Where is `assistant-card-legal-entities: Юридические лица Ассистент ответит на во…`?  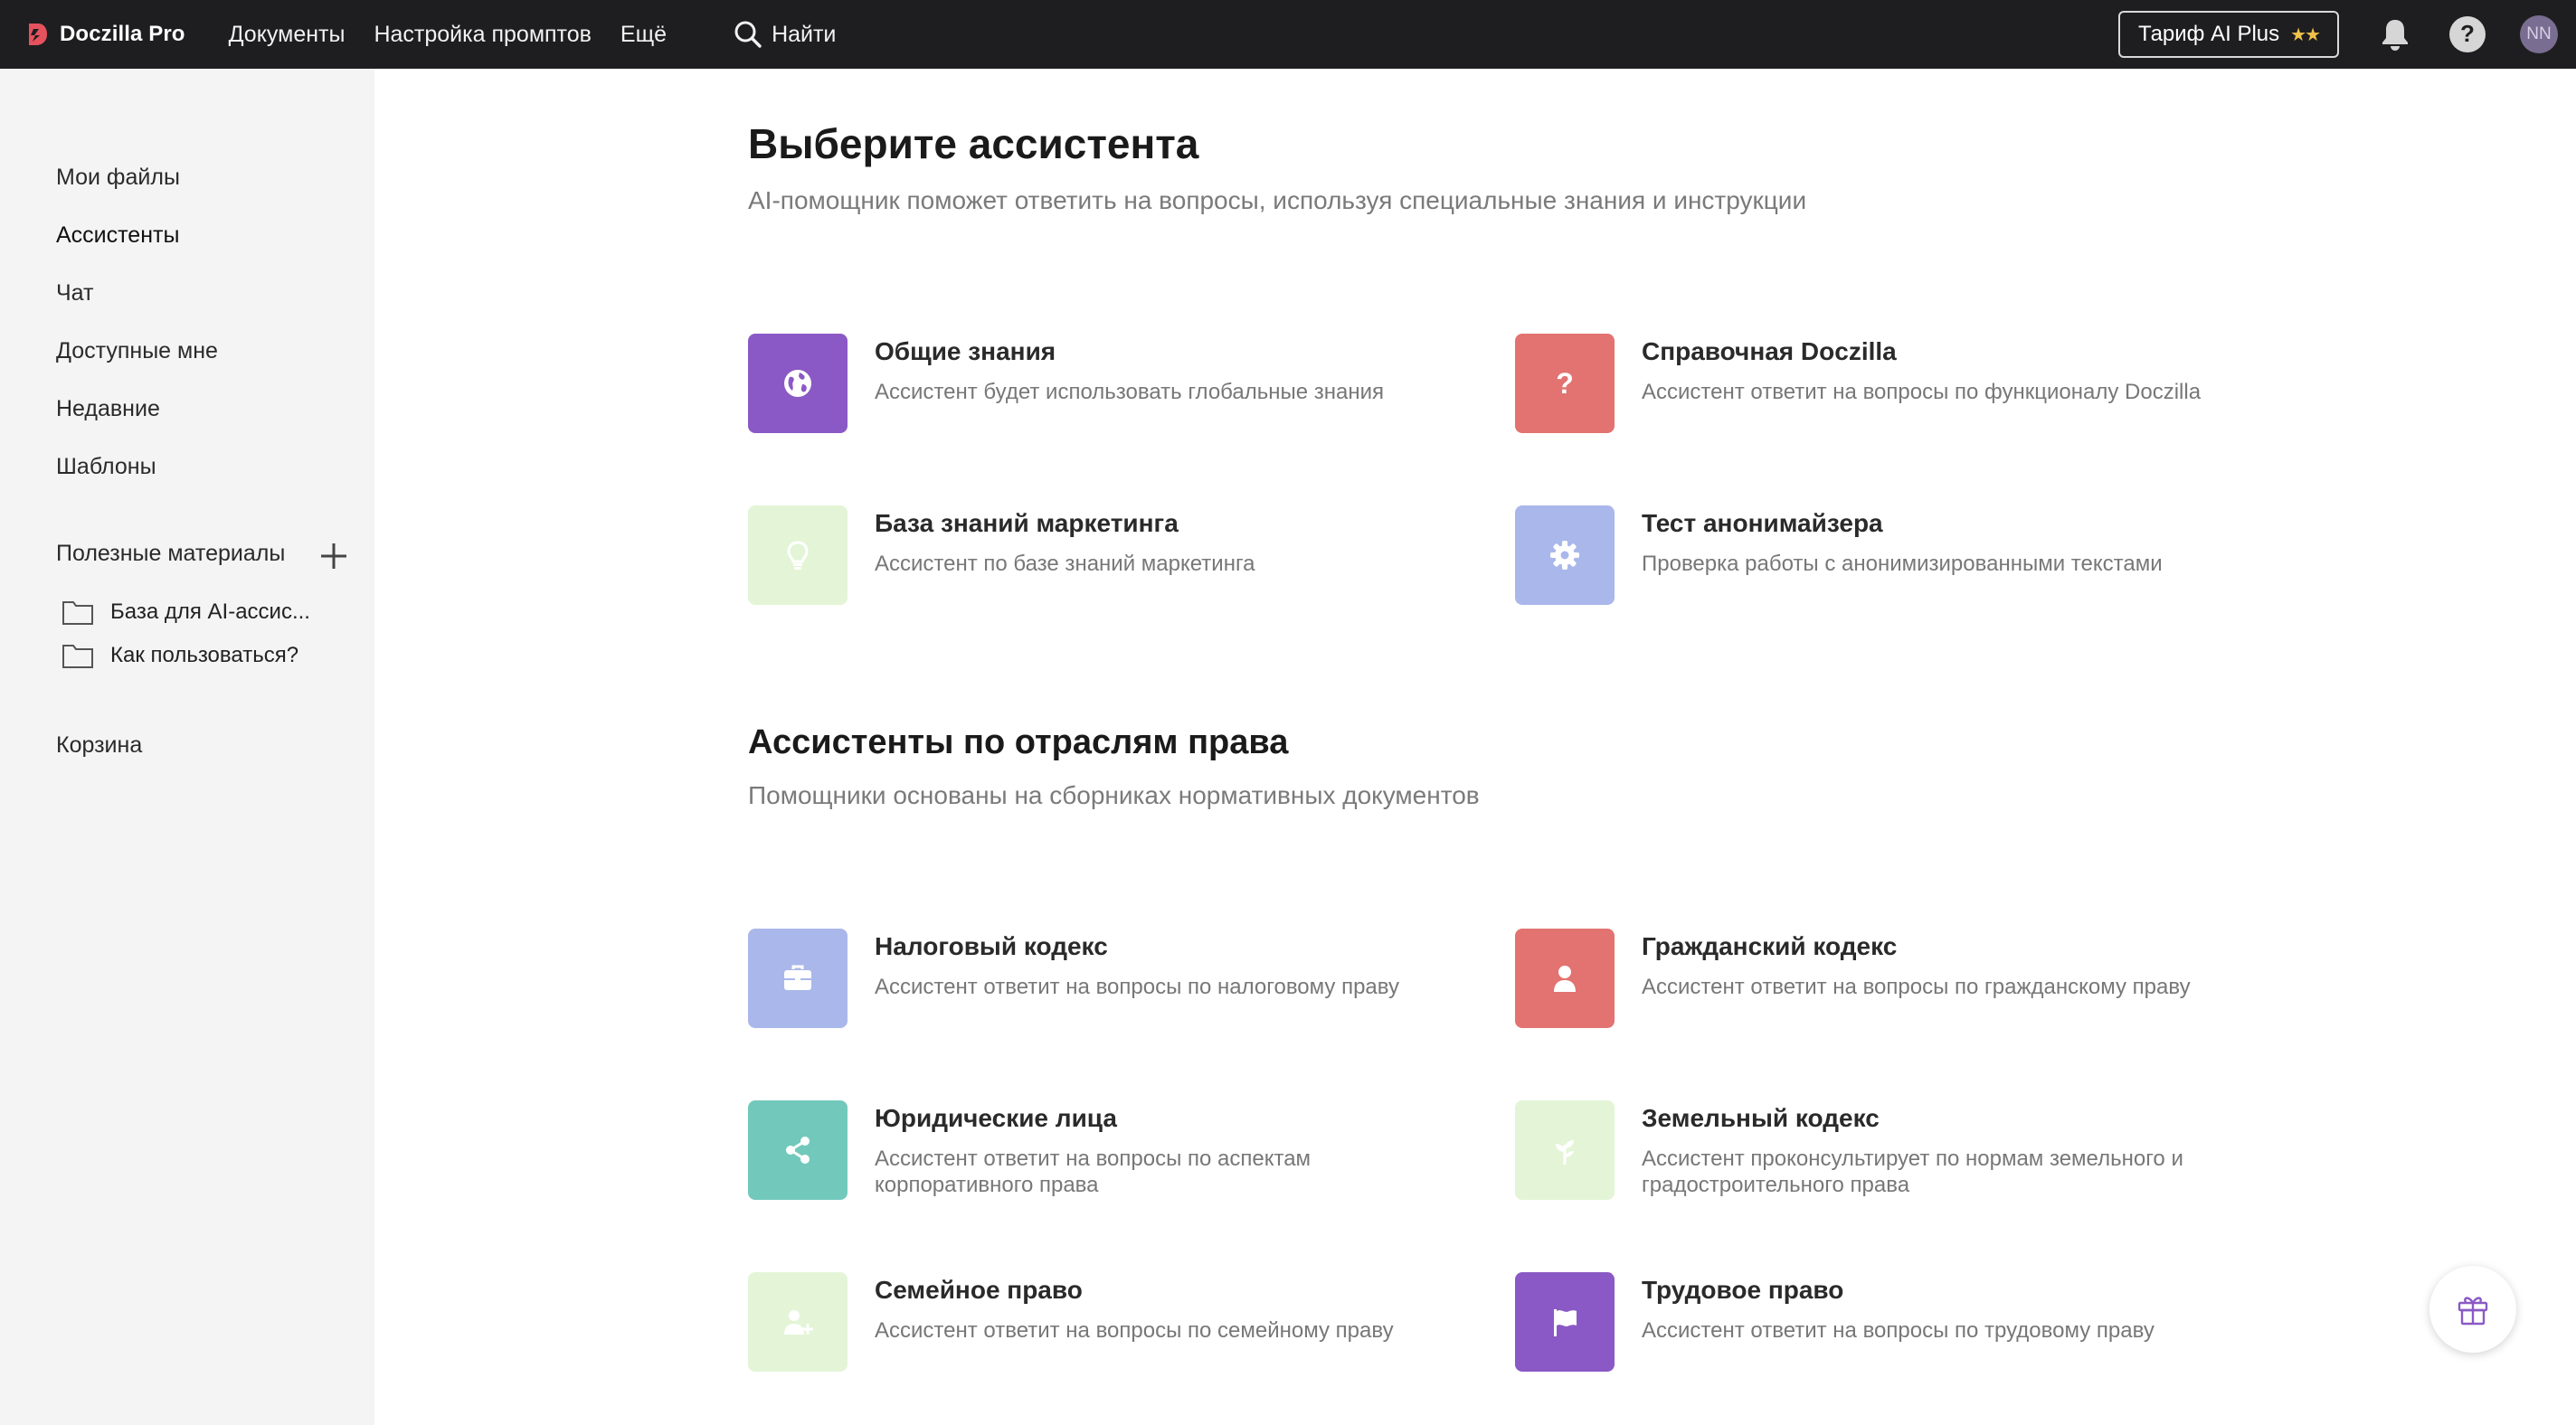
assistant-card-legal-entities: Юридические лица Ассистент ответит на во… is located at coordinates (1110, 1154).